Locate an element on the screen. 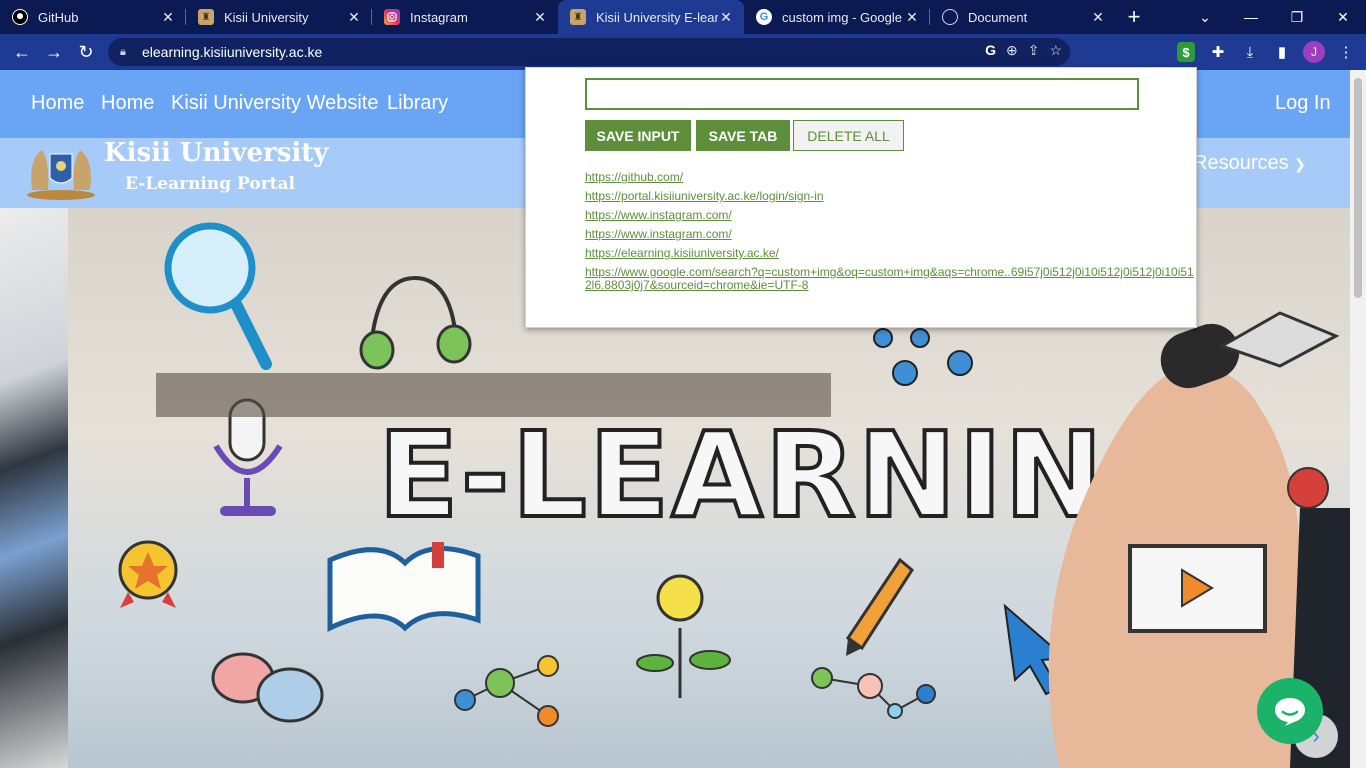 This screenshot has width=1366, height=768. saved-link: https://github.com/ is located at coordinates (890, 177).